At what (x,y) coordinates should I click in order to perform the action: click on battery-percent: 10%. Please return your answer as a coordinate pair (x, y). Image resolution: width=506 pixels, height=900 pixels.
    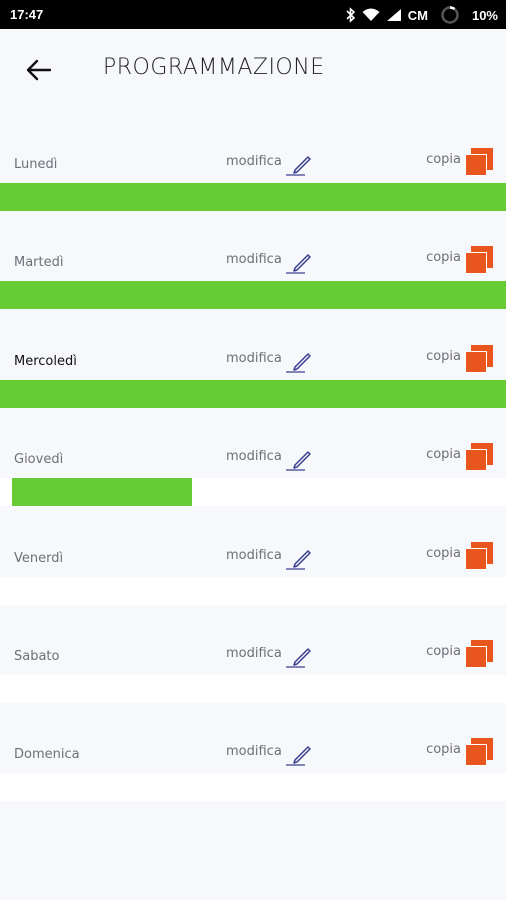
    Looking at the image, I should click on (484, 15).